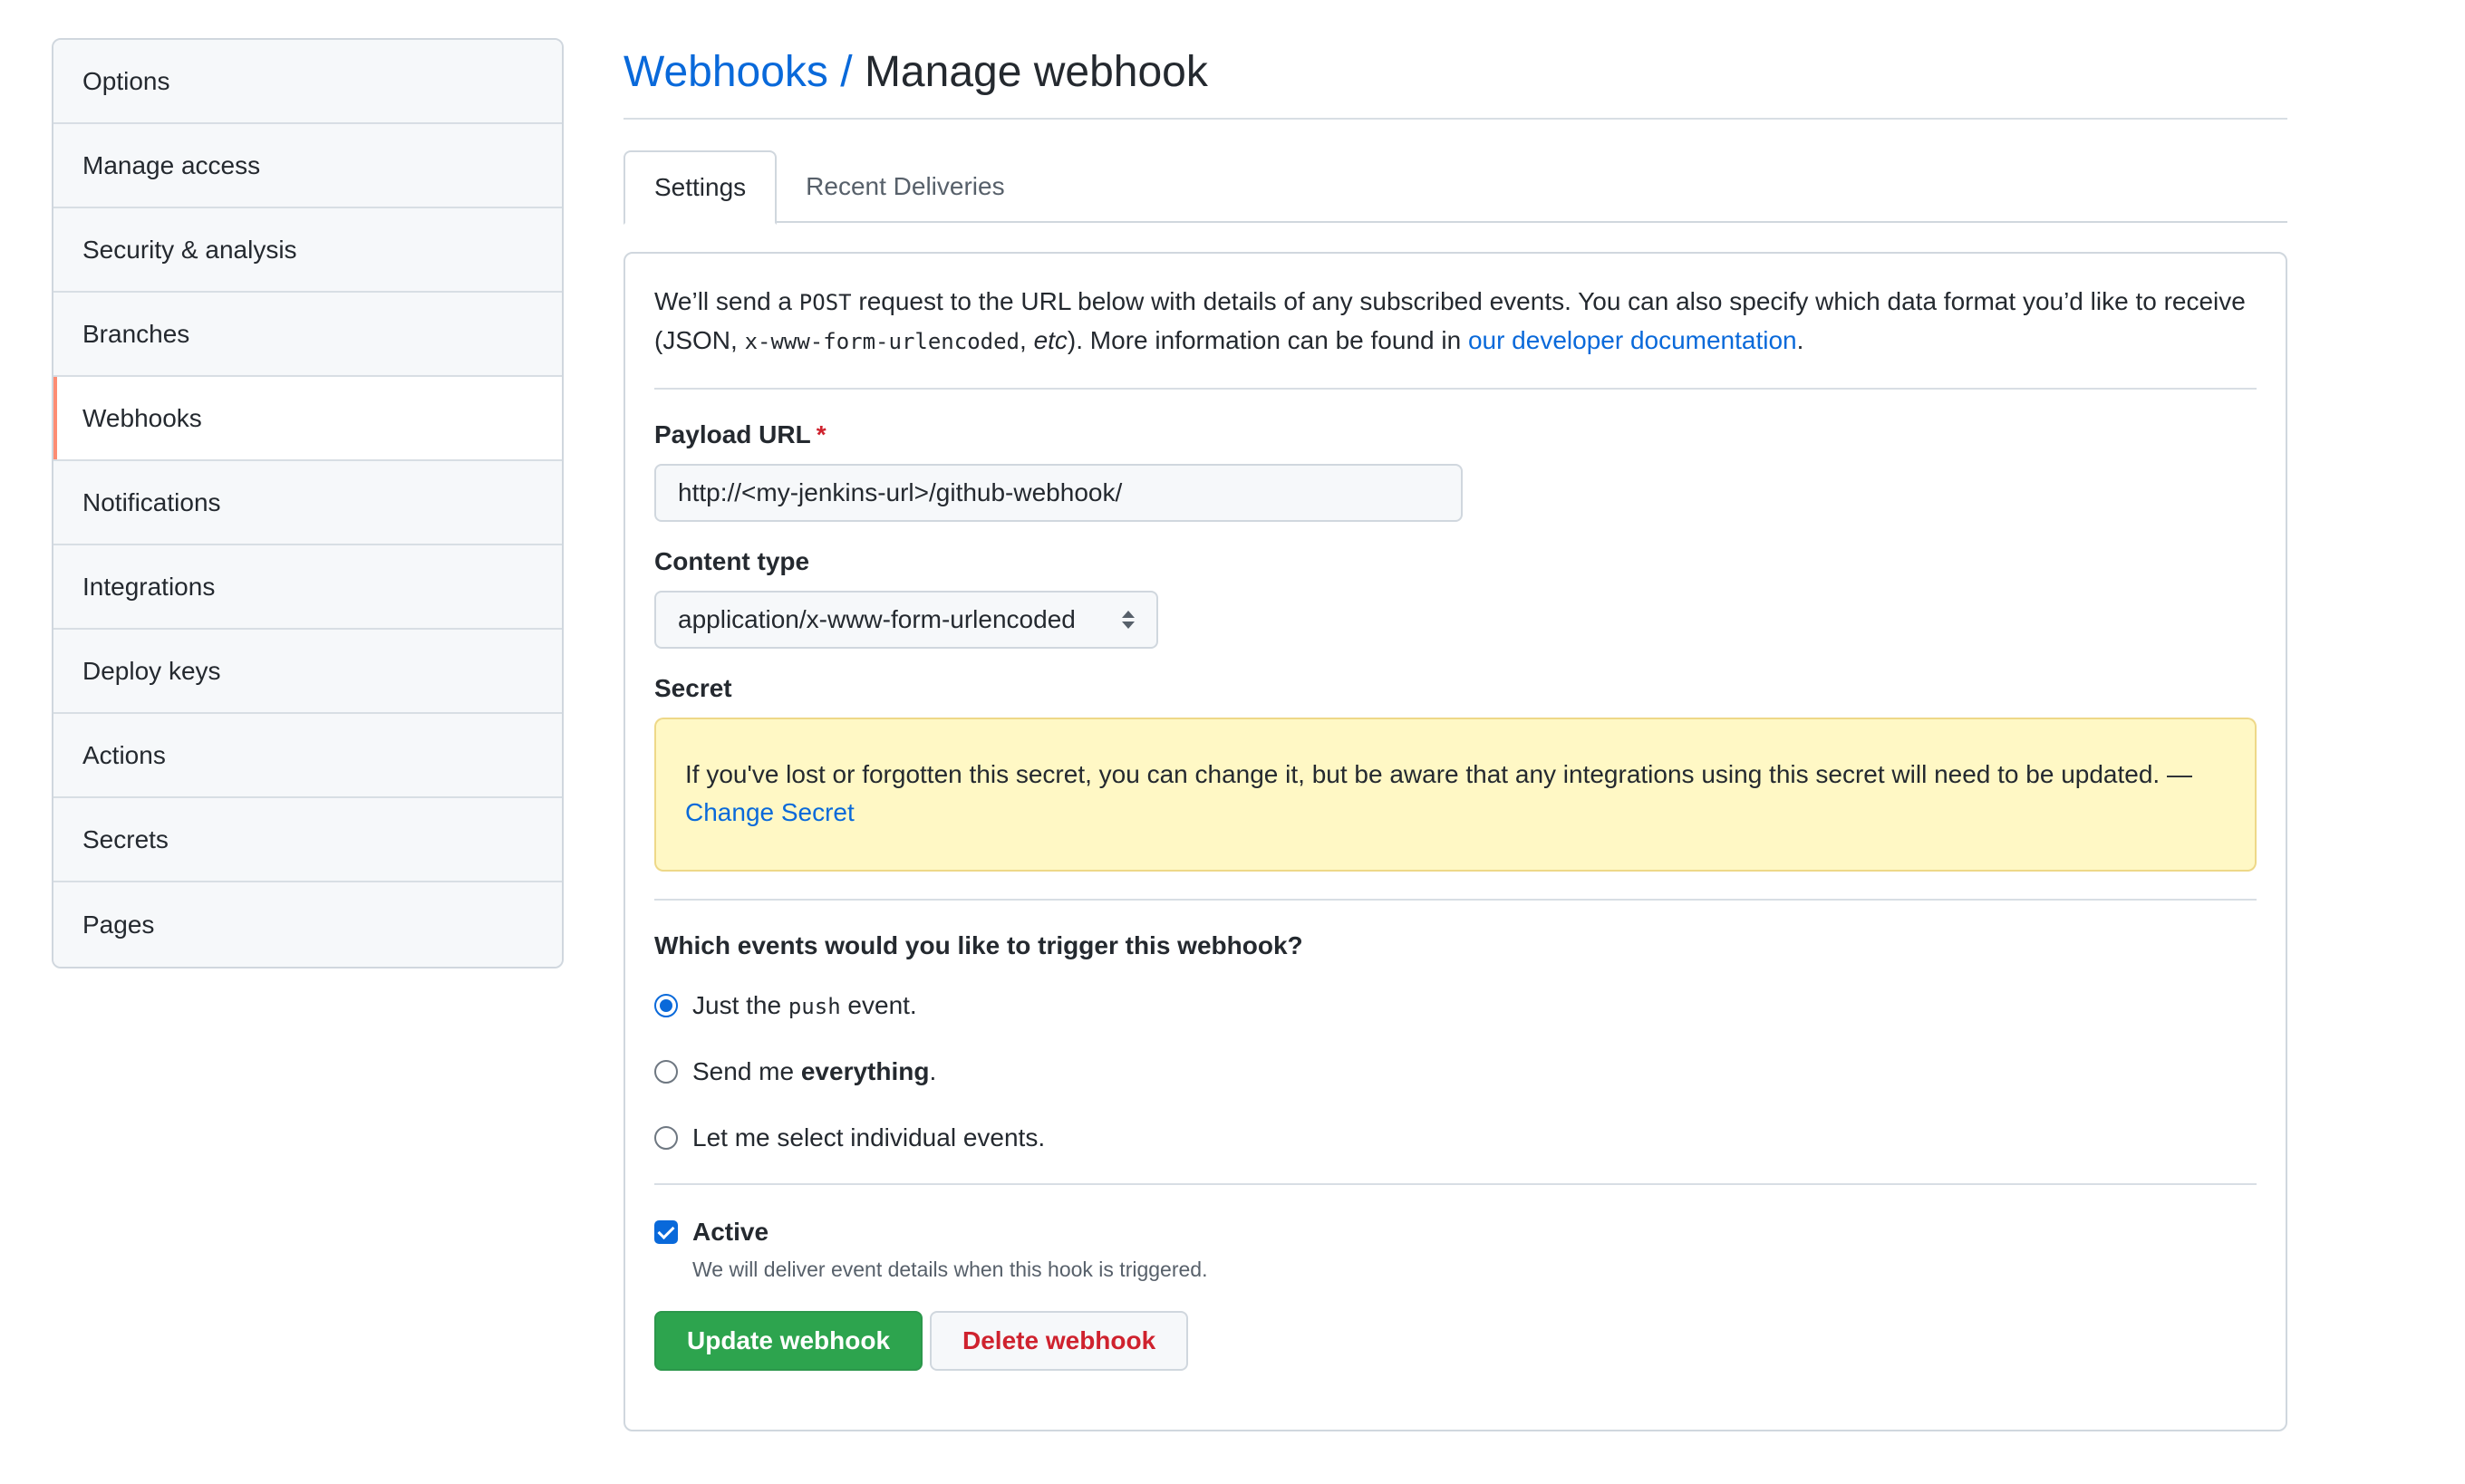 This screenshot has width=2465, height=1484. I want to click on sidebar-item-label: Secrets, so click(125, 839).